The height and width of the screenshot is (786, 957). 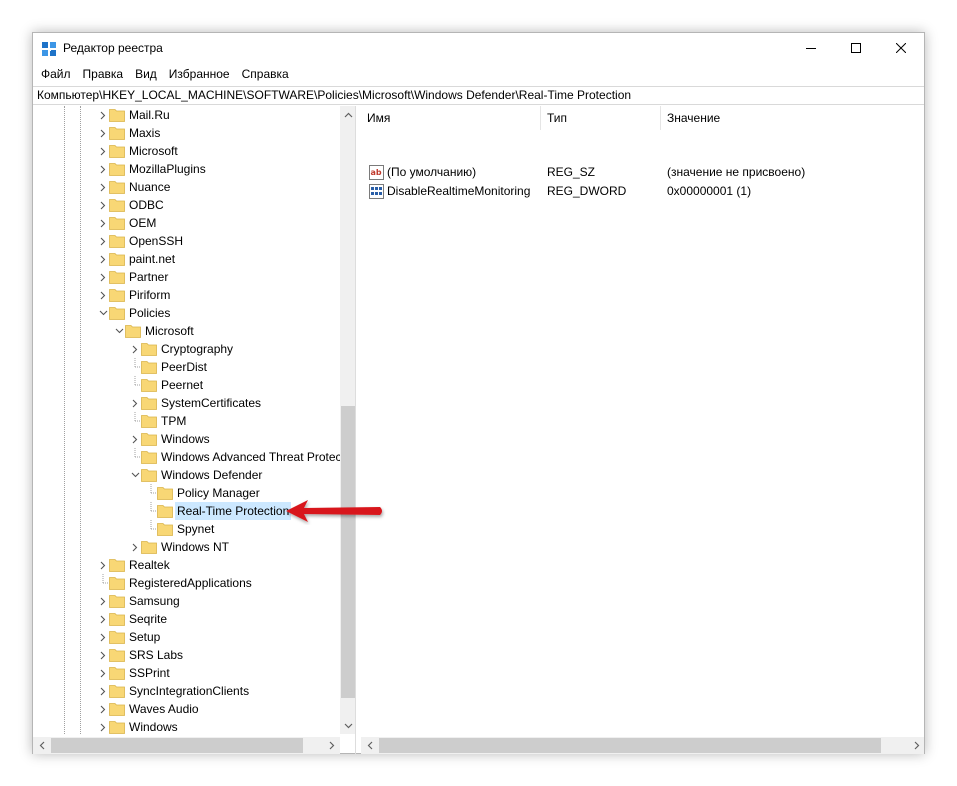 What do you see at coordinates (146, 74) in the screenshot?
I see `menu-view: Вид` at bounding box center [146, 74].